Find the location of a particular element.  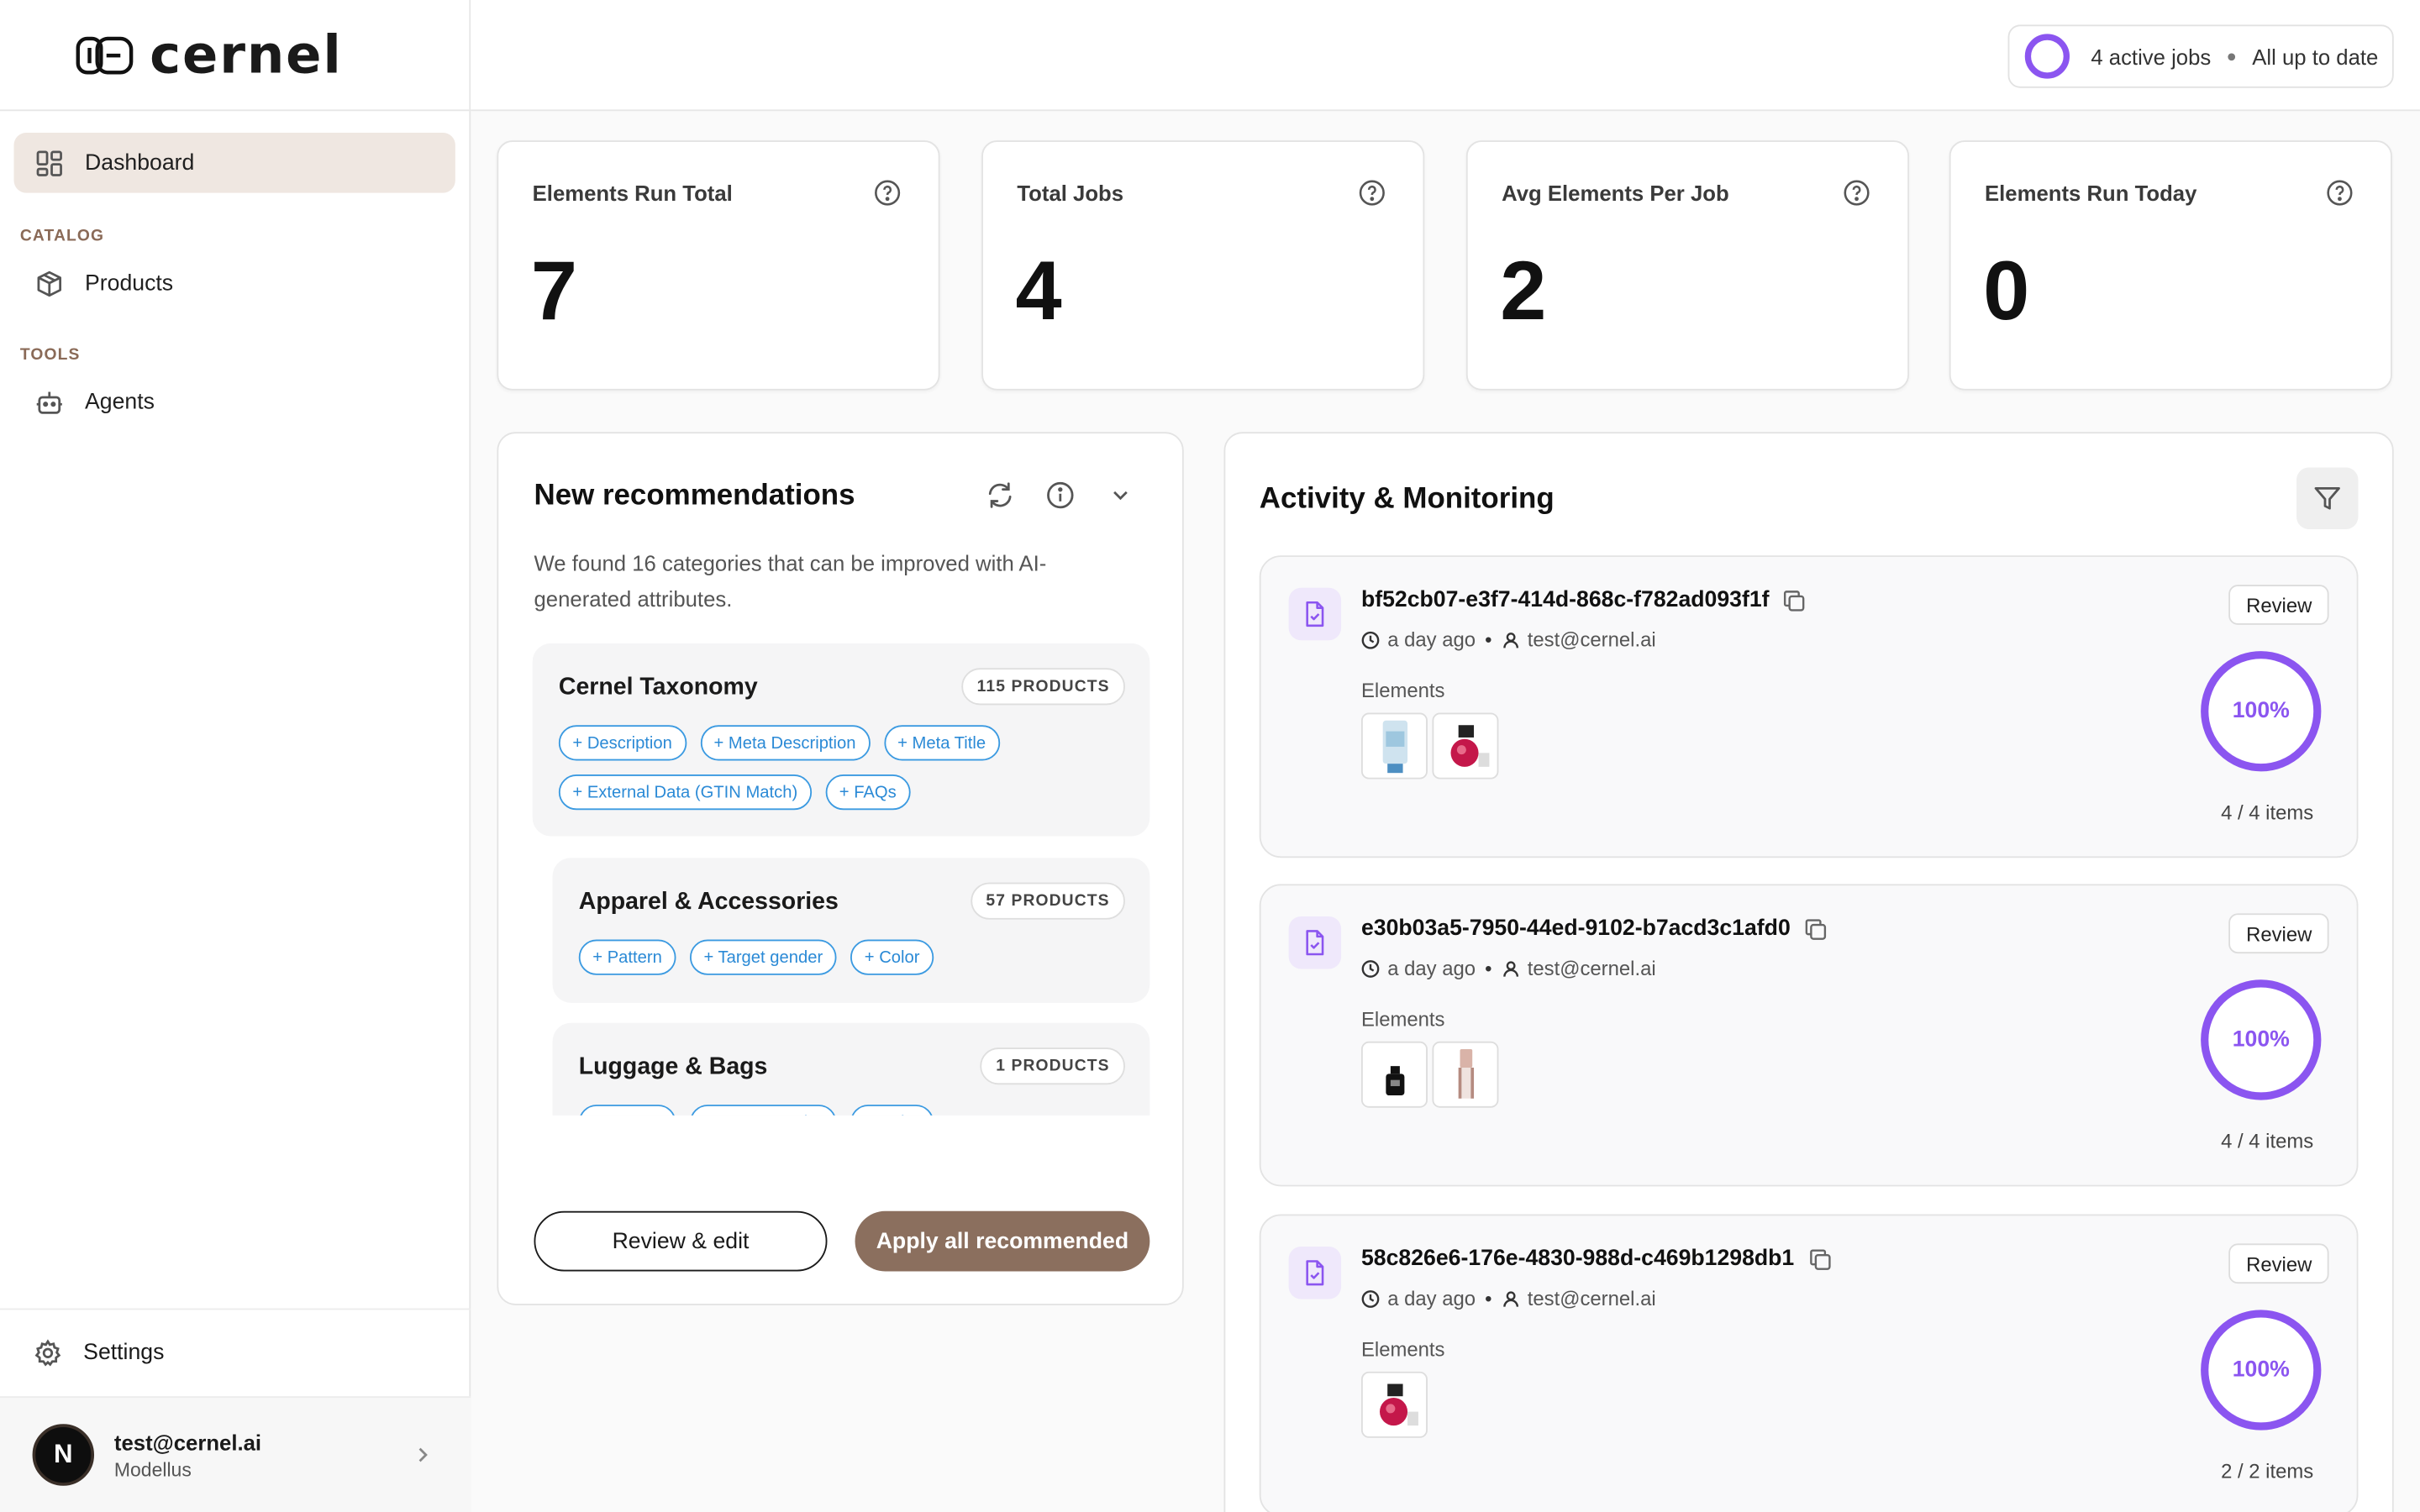

sidebar-item-settings: Settings is located at coordinates (235, 1352).